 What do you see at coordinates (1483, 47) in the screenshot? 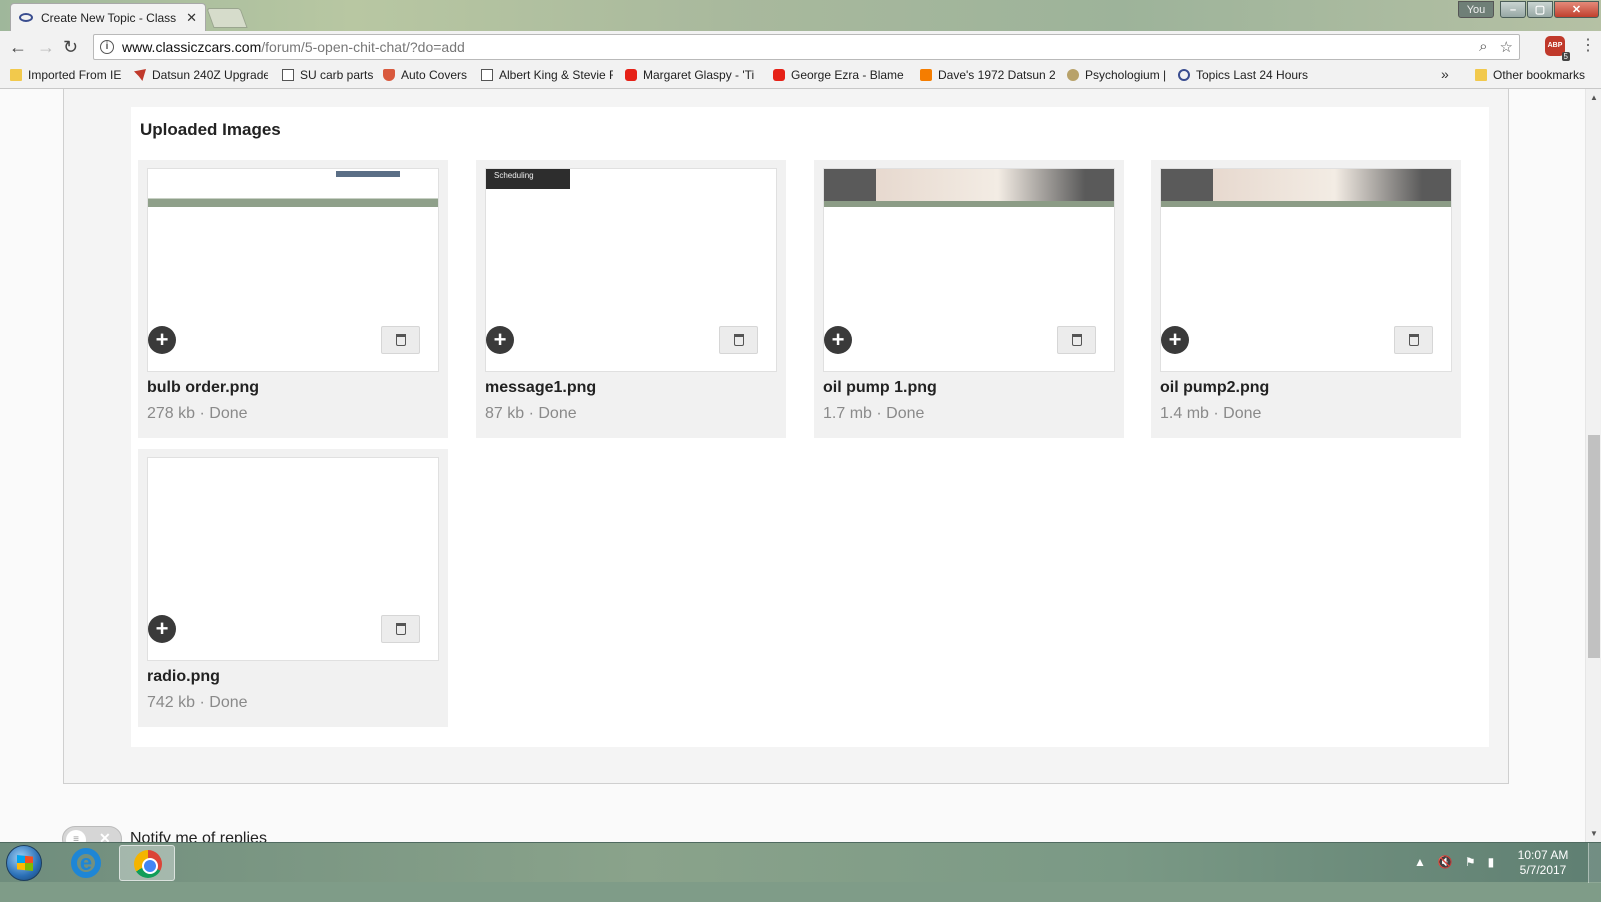
I see `zoom-icon: ⌕` at bounding box center [1483, 47].